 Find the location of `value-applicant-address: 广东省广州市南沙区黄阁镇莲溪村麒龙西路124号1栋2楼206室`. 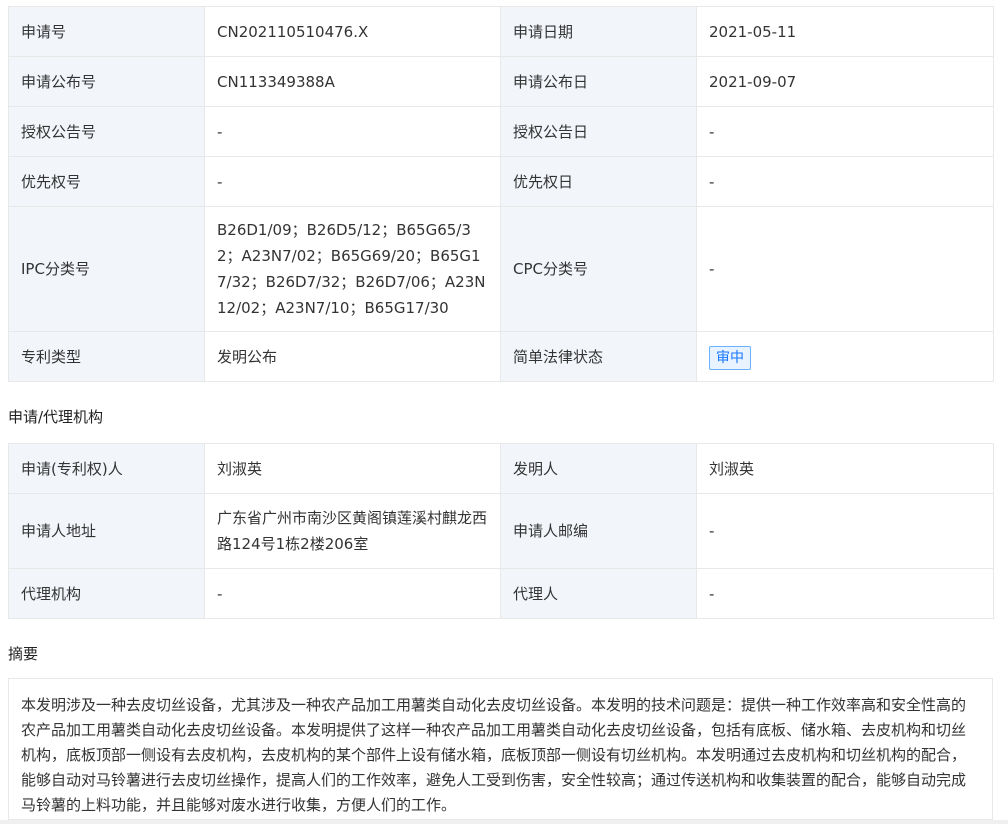

value-applicant-address: 广东省广州市南沙区黄阁镇莲溪村麒龙西路124号1栋2楼206室 is located at coordinates (352, 531).